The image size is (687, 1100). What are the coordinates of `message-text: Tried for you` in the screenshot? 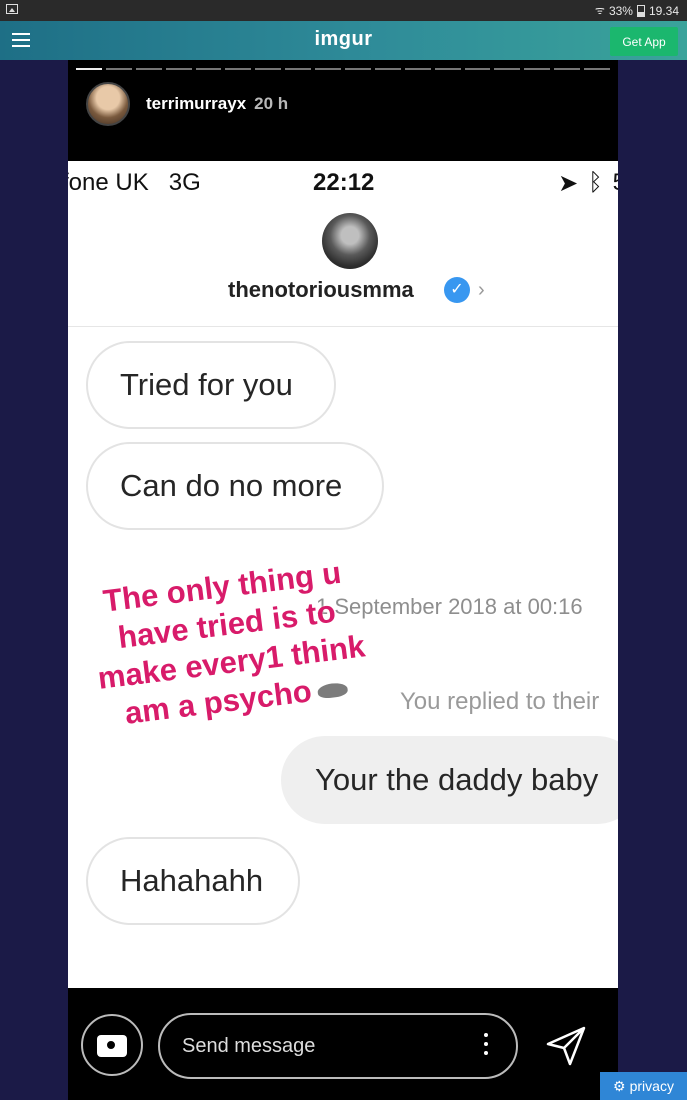 It's located at (206, 384).